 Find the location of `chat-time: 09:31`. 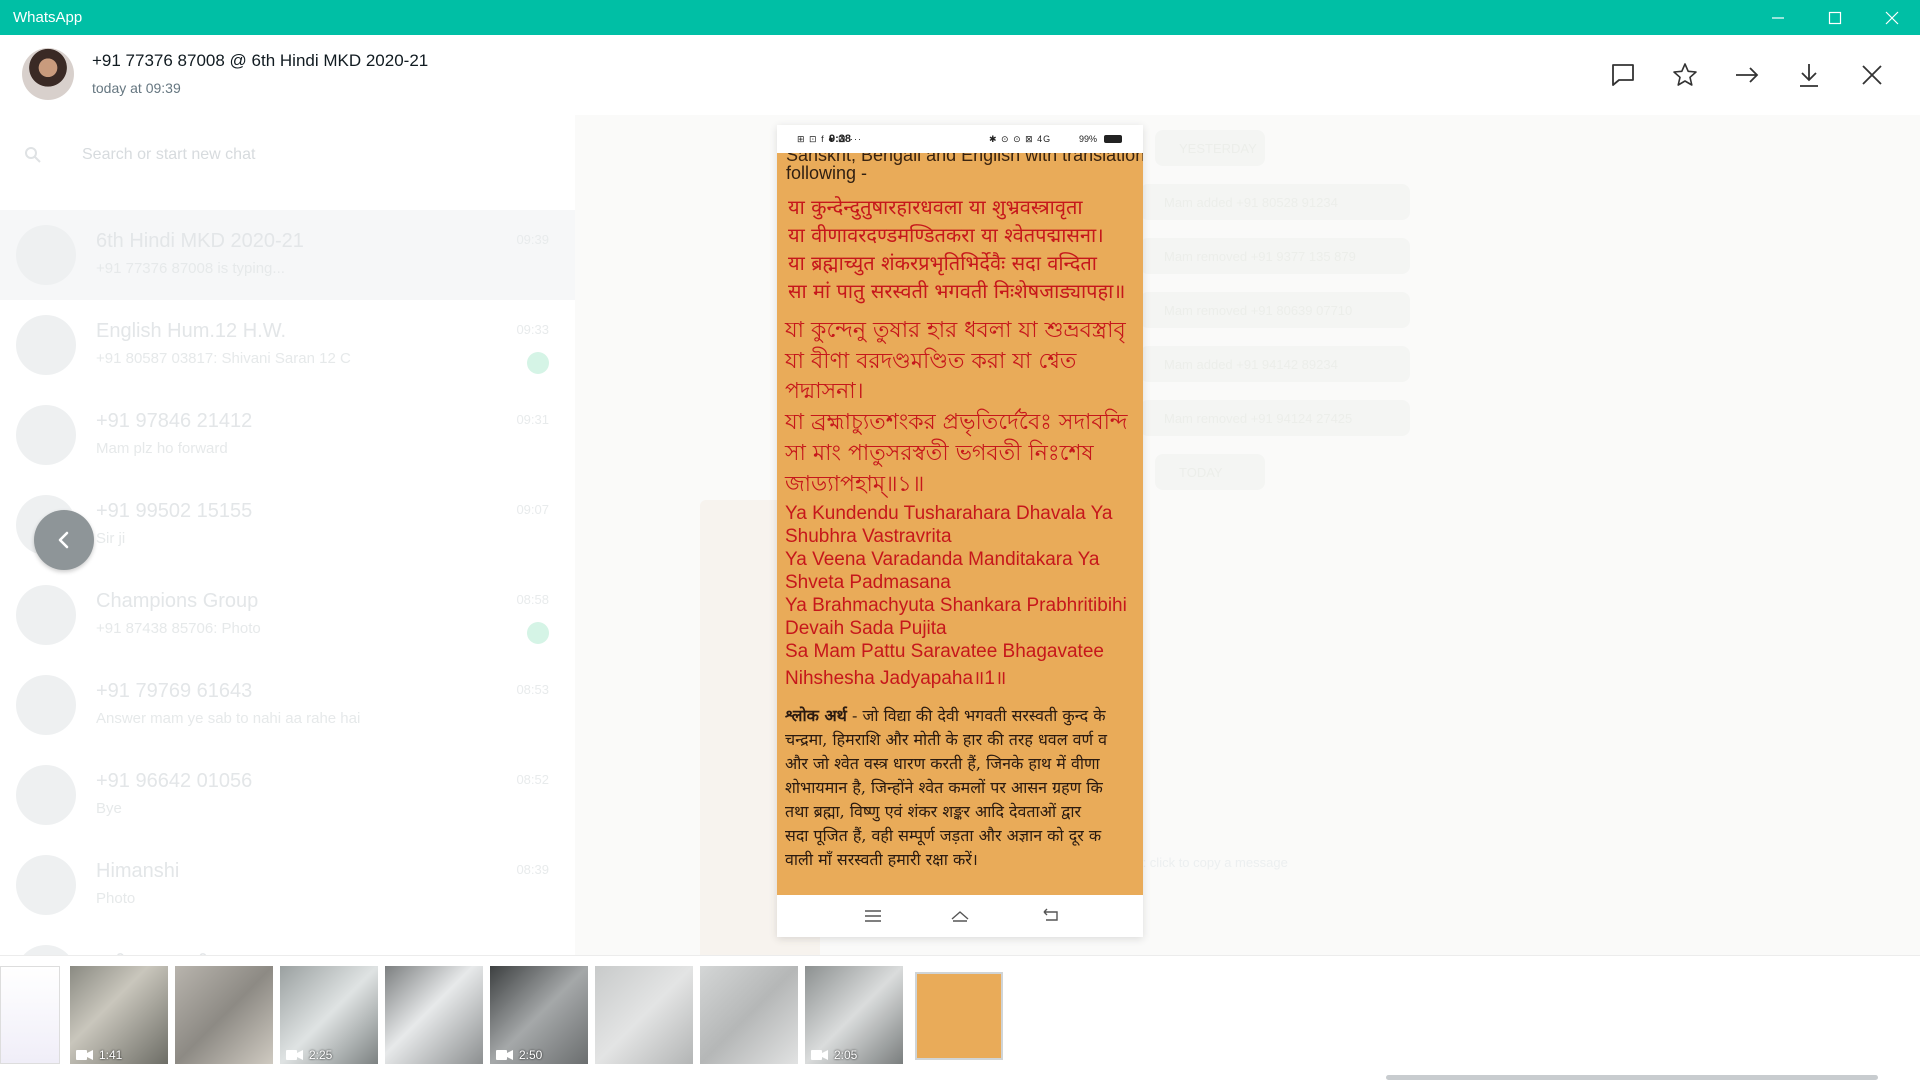

chat-time: 09:31 is located at coordinates (532, 419).